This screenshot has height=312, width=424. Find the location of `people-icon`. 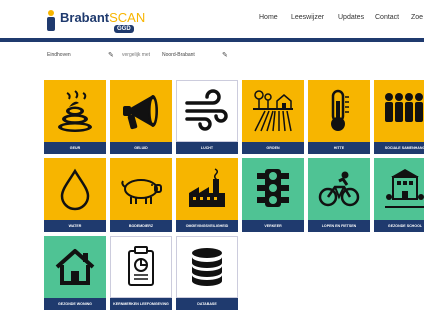

people-icon is located at coordinates (404, 107).